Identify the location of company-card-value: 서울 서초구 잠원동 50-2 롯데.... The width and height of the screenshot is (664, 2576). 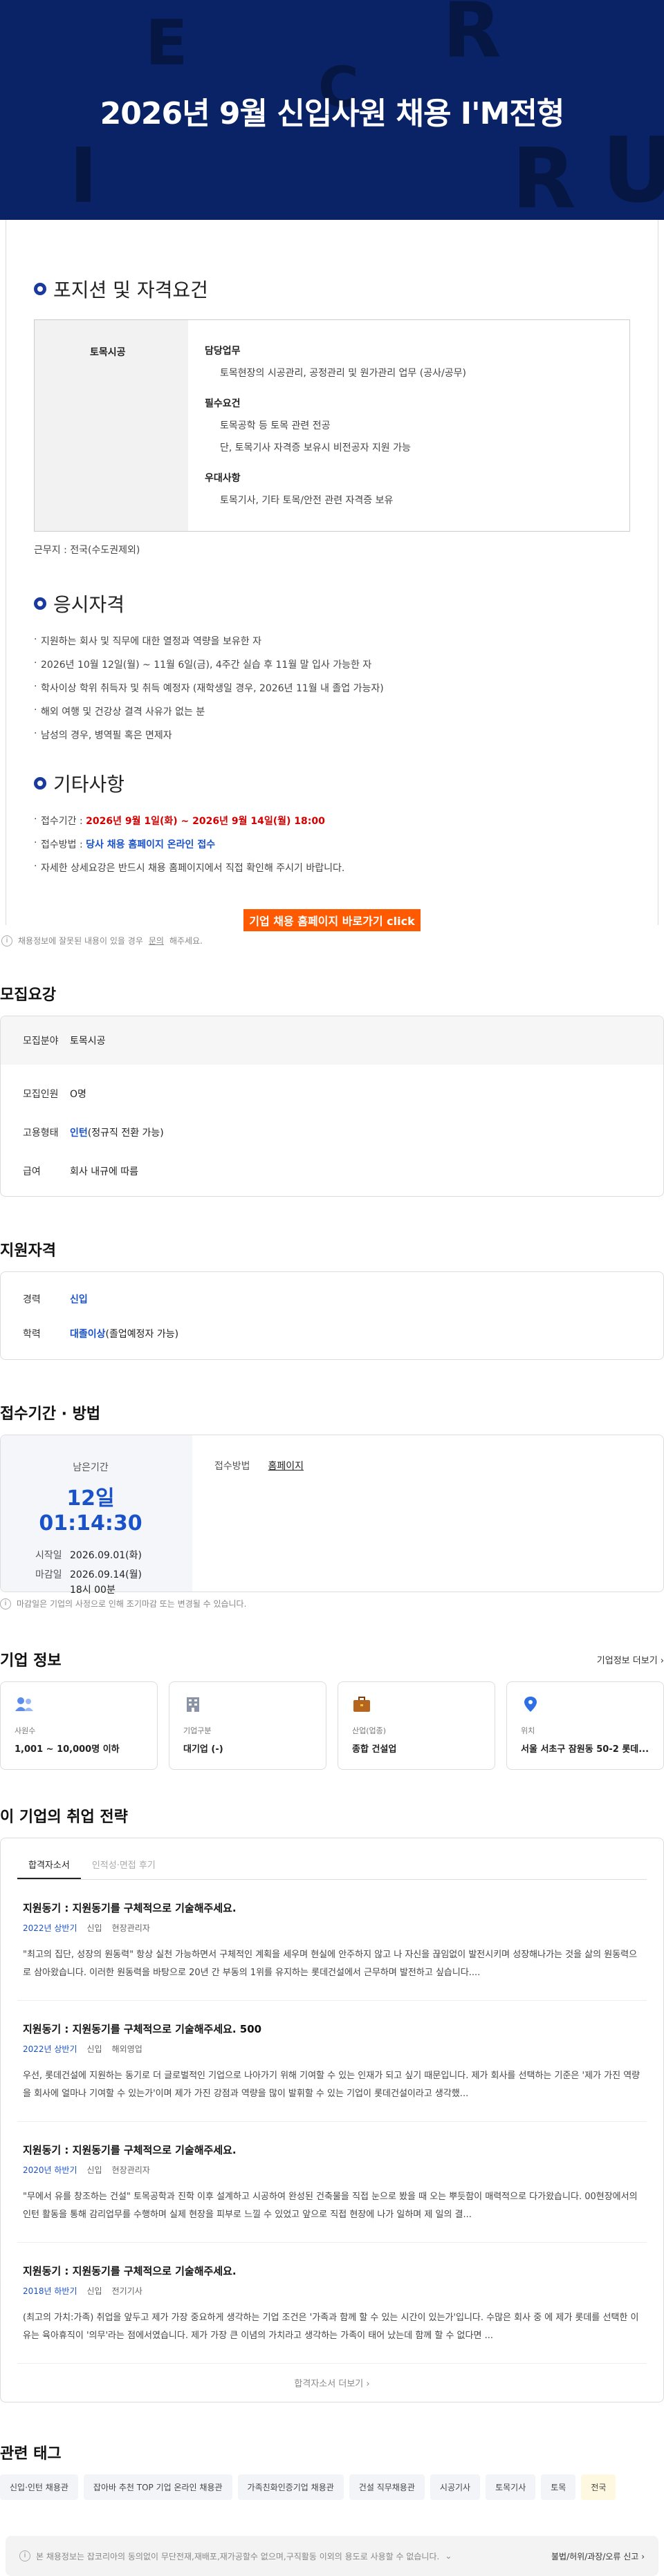
(585, 1749).